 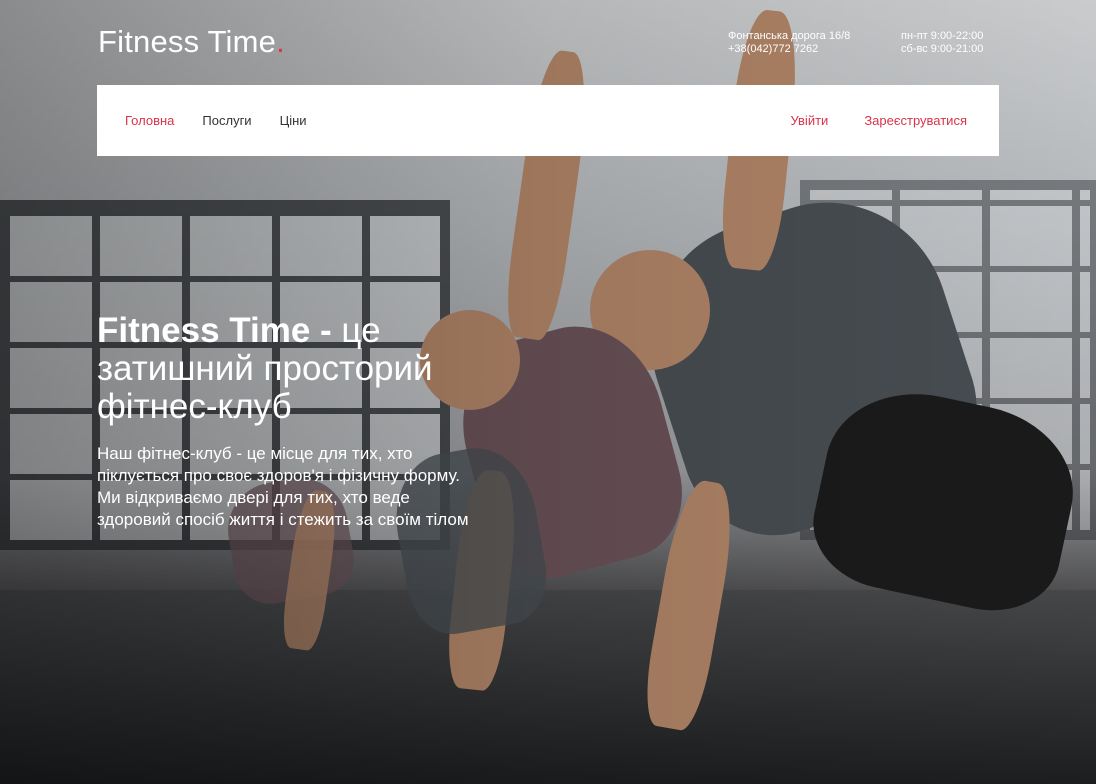 What do you see at coordinates (293, 120) in the screenshot?
I see `nav-link-prices: Ціни` at bounding box center [293, 120].